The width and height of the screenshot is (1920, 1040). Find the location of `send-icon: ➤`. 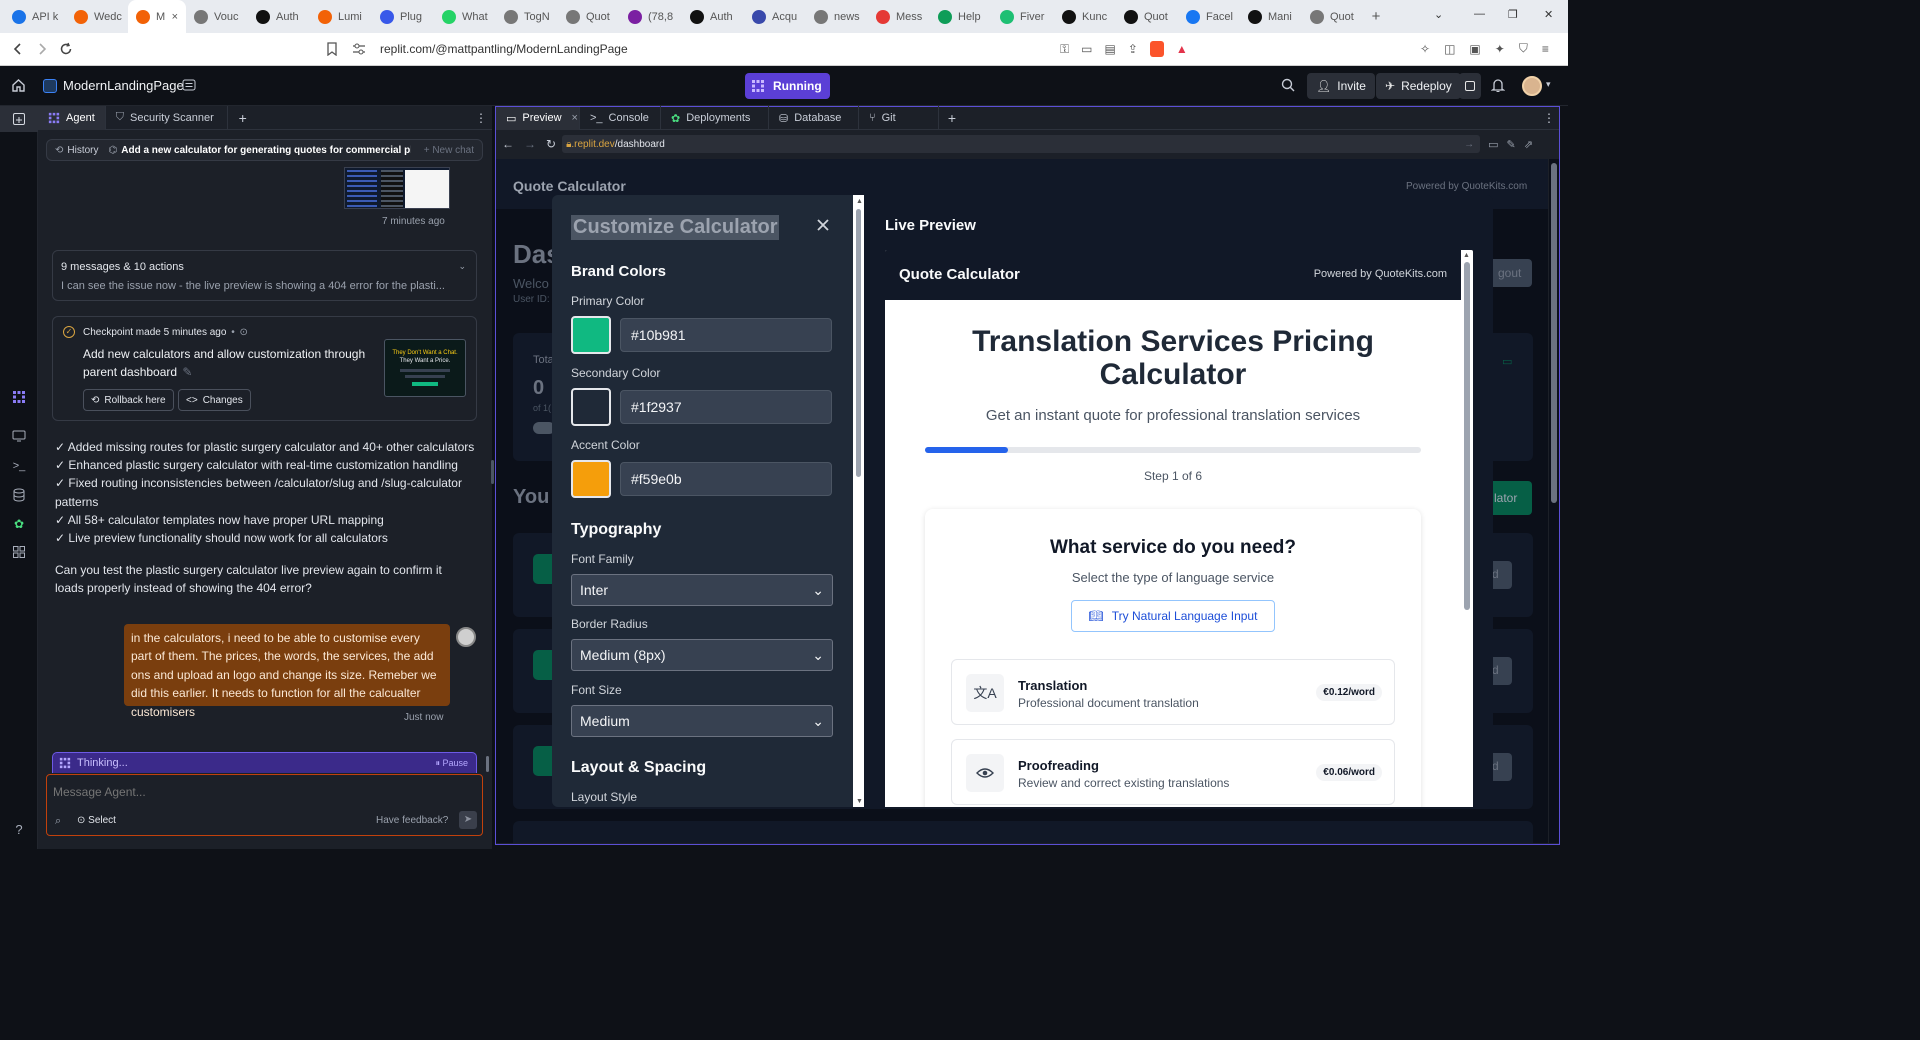

send-icon: ➤ is located at coordinates (468, 820).